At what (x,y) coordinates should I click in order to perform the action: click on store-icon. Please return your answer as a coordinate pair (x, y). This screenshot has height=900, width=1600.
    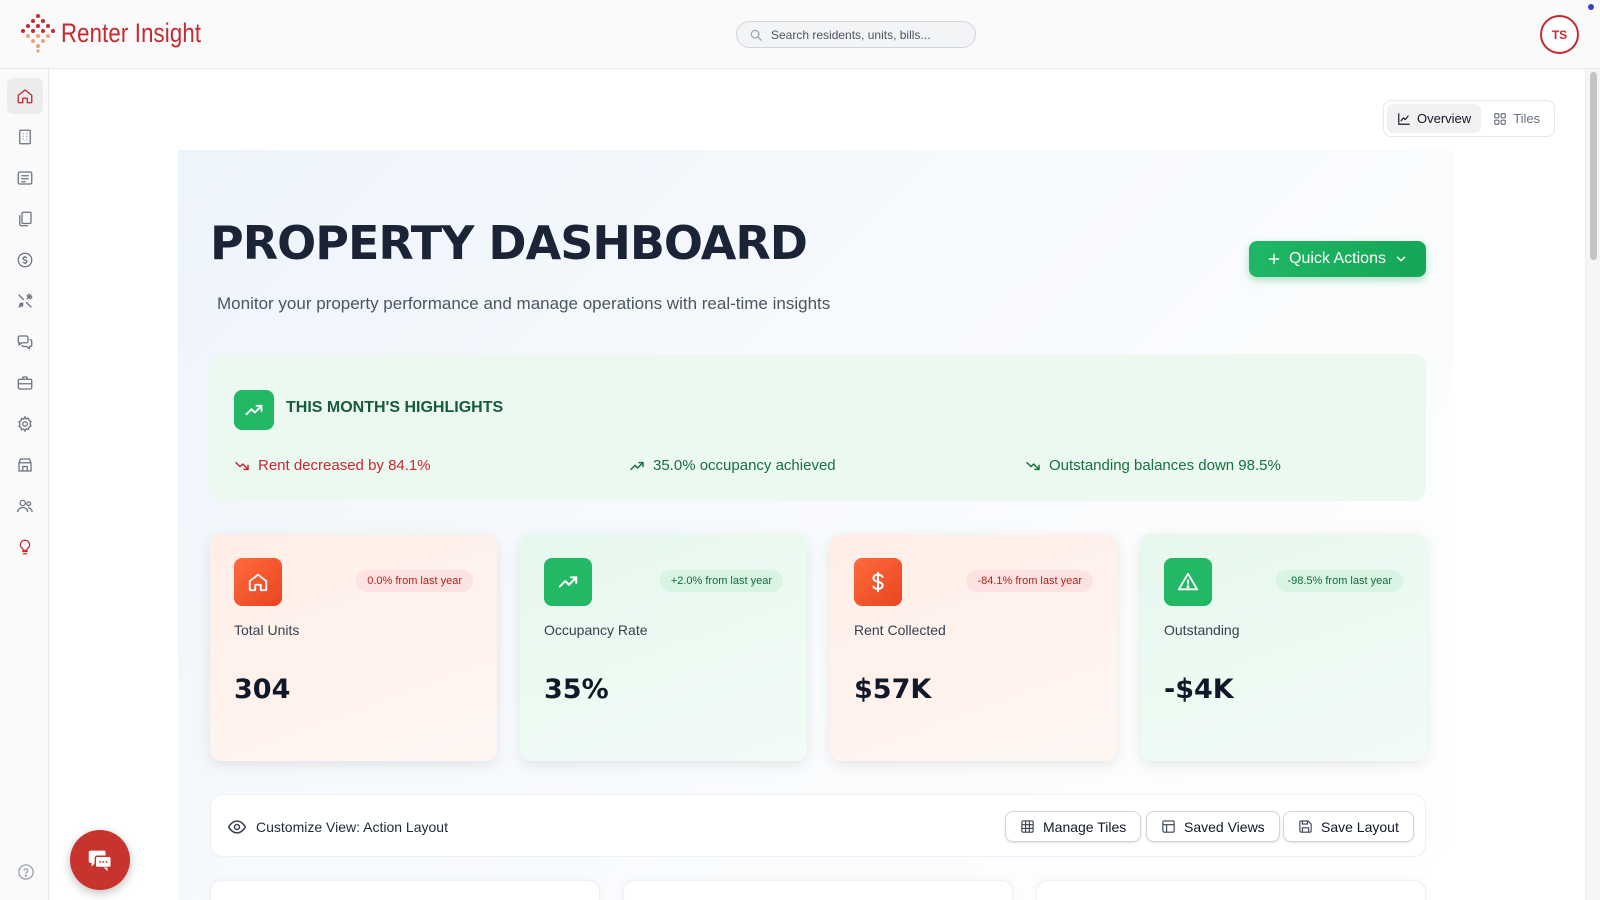
    Looking at the image, I should click on (25, 465).